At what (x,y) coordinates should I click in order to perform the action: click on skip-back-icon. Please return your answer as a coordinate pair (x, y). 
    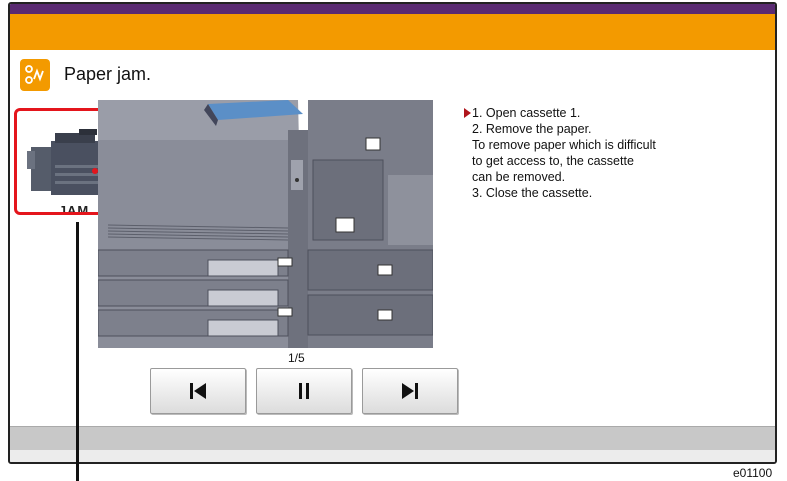
    Looking at the image, I should click on (198, 391).